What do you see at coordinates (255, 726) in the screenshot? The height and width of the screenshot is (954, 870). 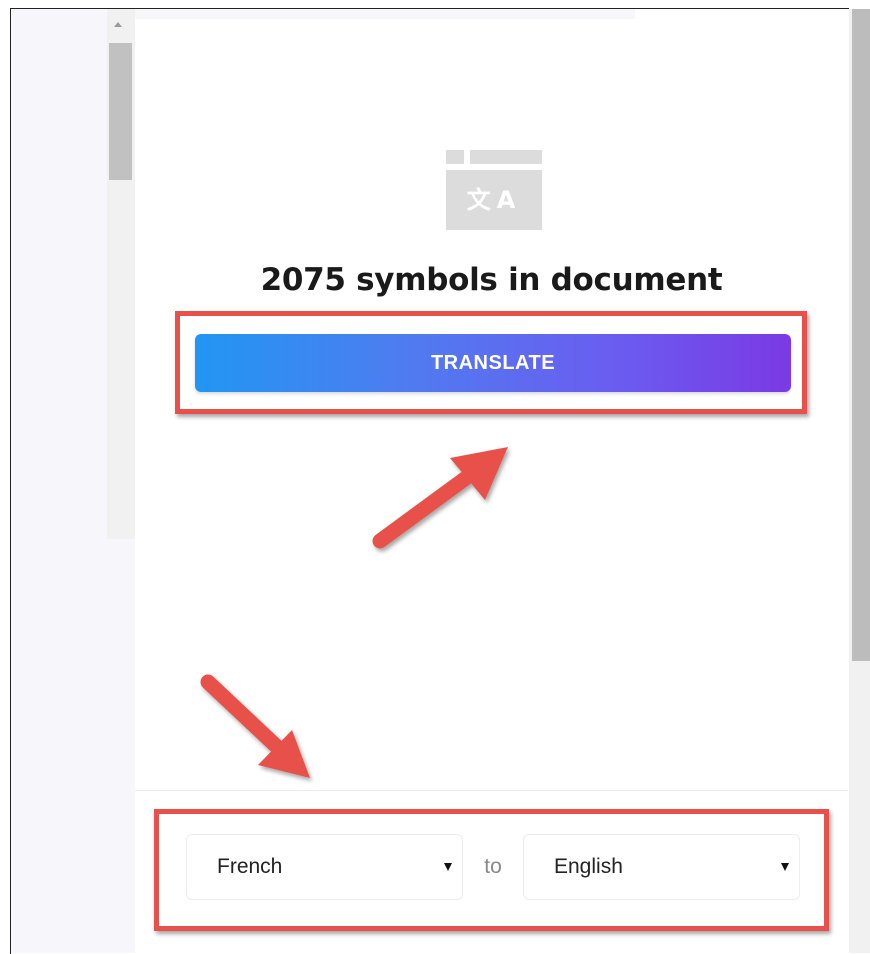 I see `arrow-to-language-icon` at bounding box center [255, 726].